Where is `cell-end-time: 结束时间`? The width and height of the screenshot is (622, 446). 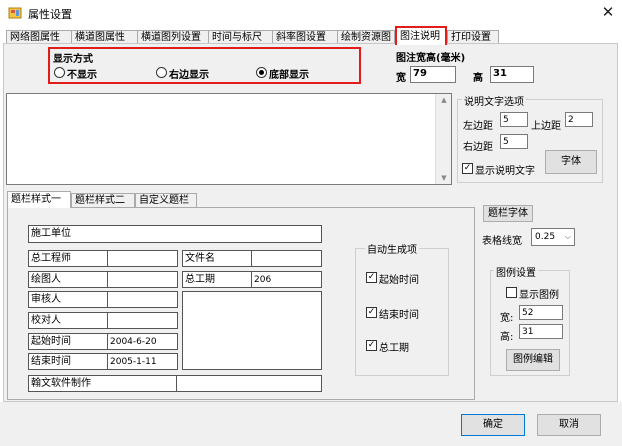
cell-end-time: 结束时间 is located at coordinates (68, 361).